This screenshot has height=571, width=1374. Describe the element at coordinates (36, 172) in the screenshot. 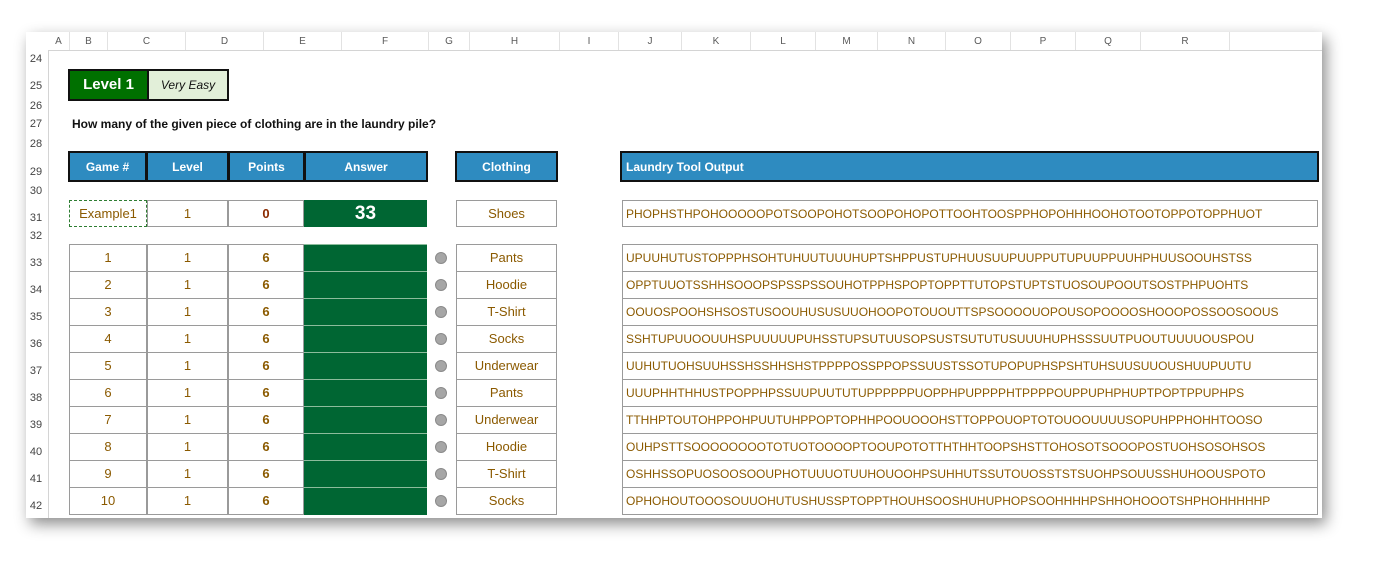

I see `row-header-29: 29` at that location.